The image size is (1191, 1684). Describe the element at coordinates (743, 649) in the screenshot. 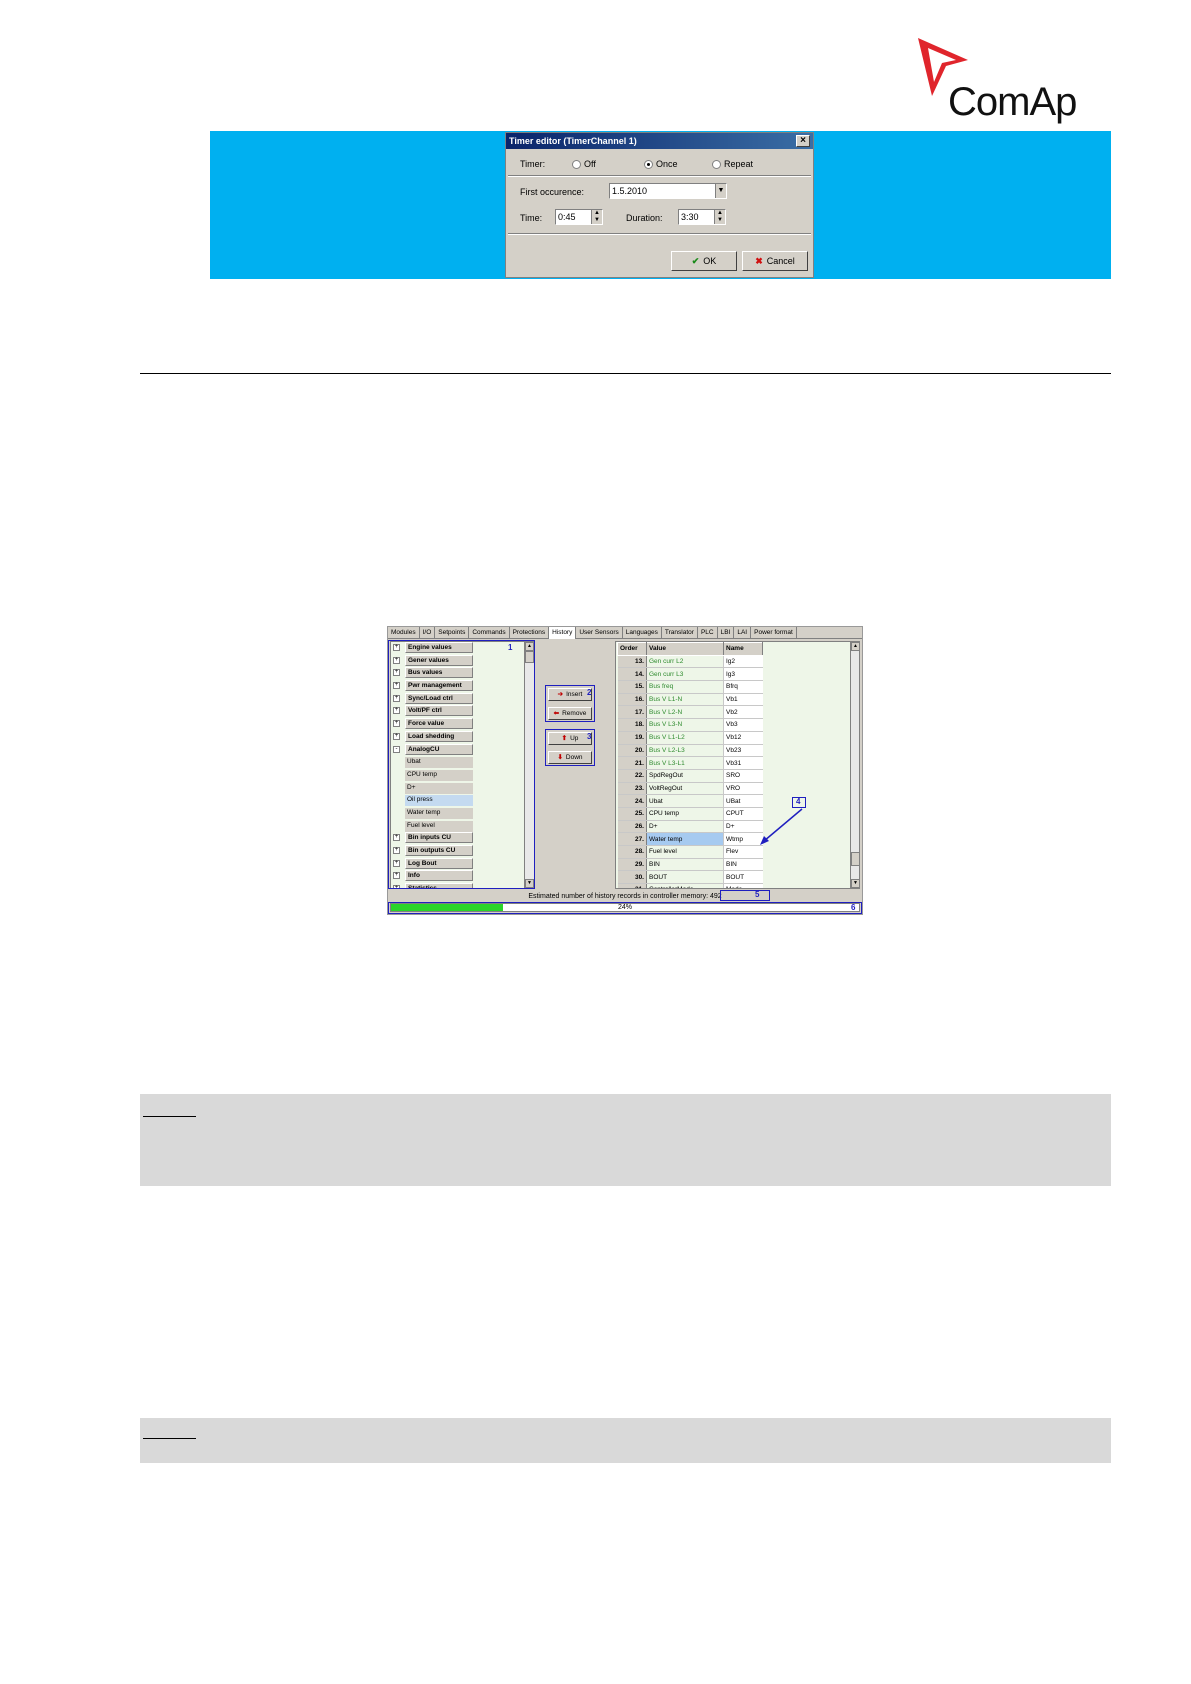

I see `column-header-name: Name` at that location.